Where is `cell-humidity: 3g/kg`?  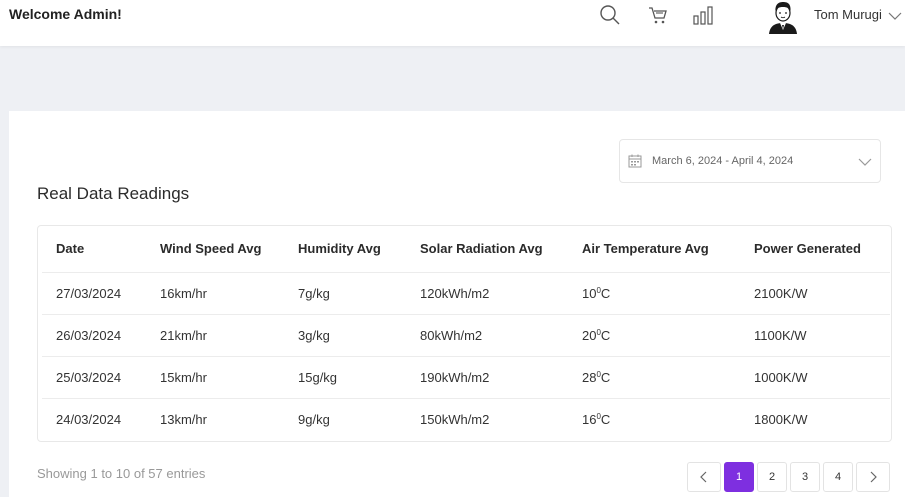 cell-humidity: 3g/kg is located at coordinates (345, 335).